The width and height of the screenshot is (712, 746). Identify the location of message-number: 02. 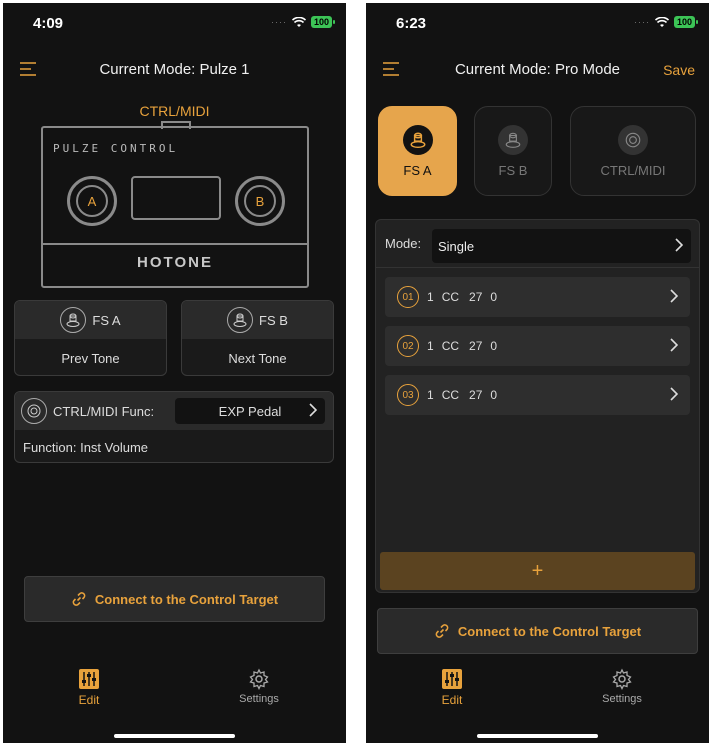
(408, 346).